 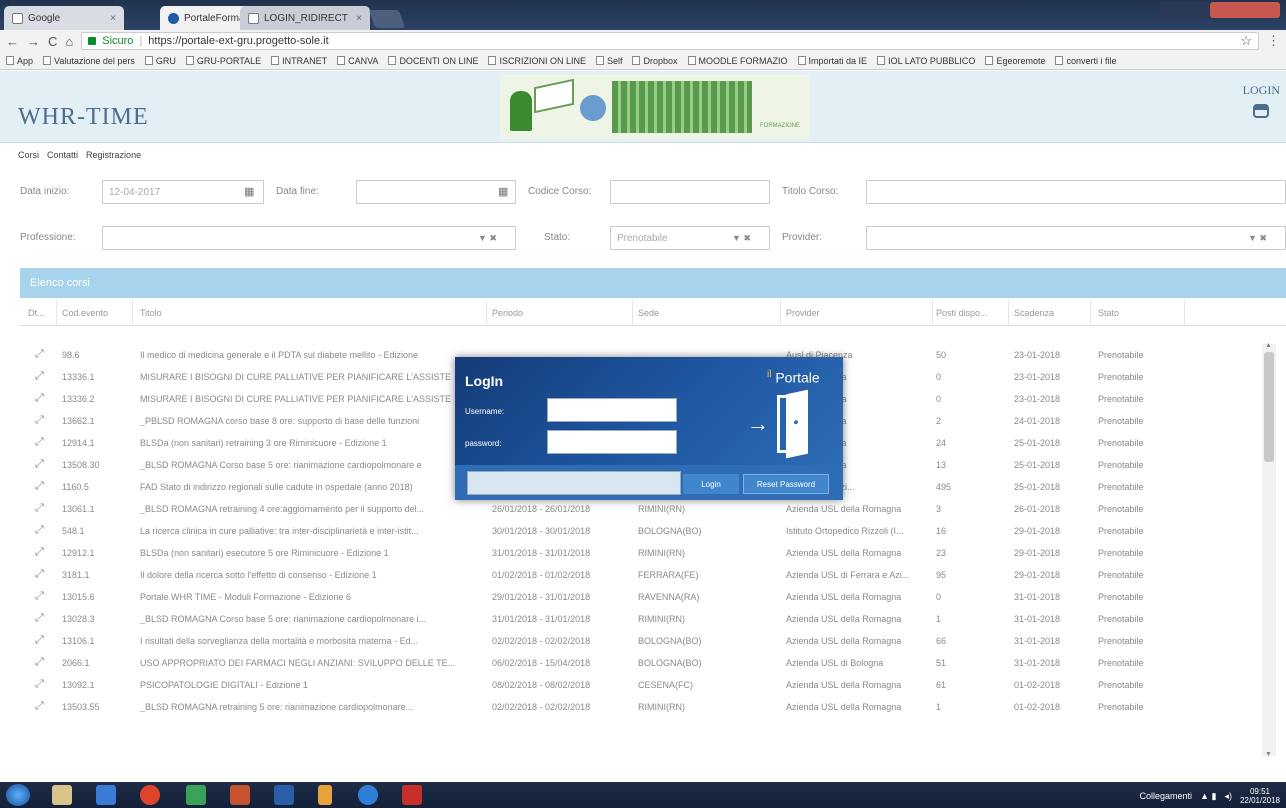 I want to click on table-scrollbar: ▲ ▼, so click(x=1269, y=550).